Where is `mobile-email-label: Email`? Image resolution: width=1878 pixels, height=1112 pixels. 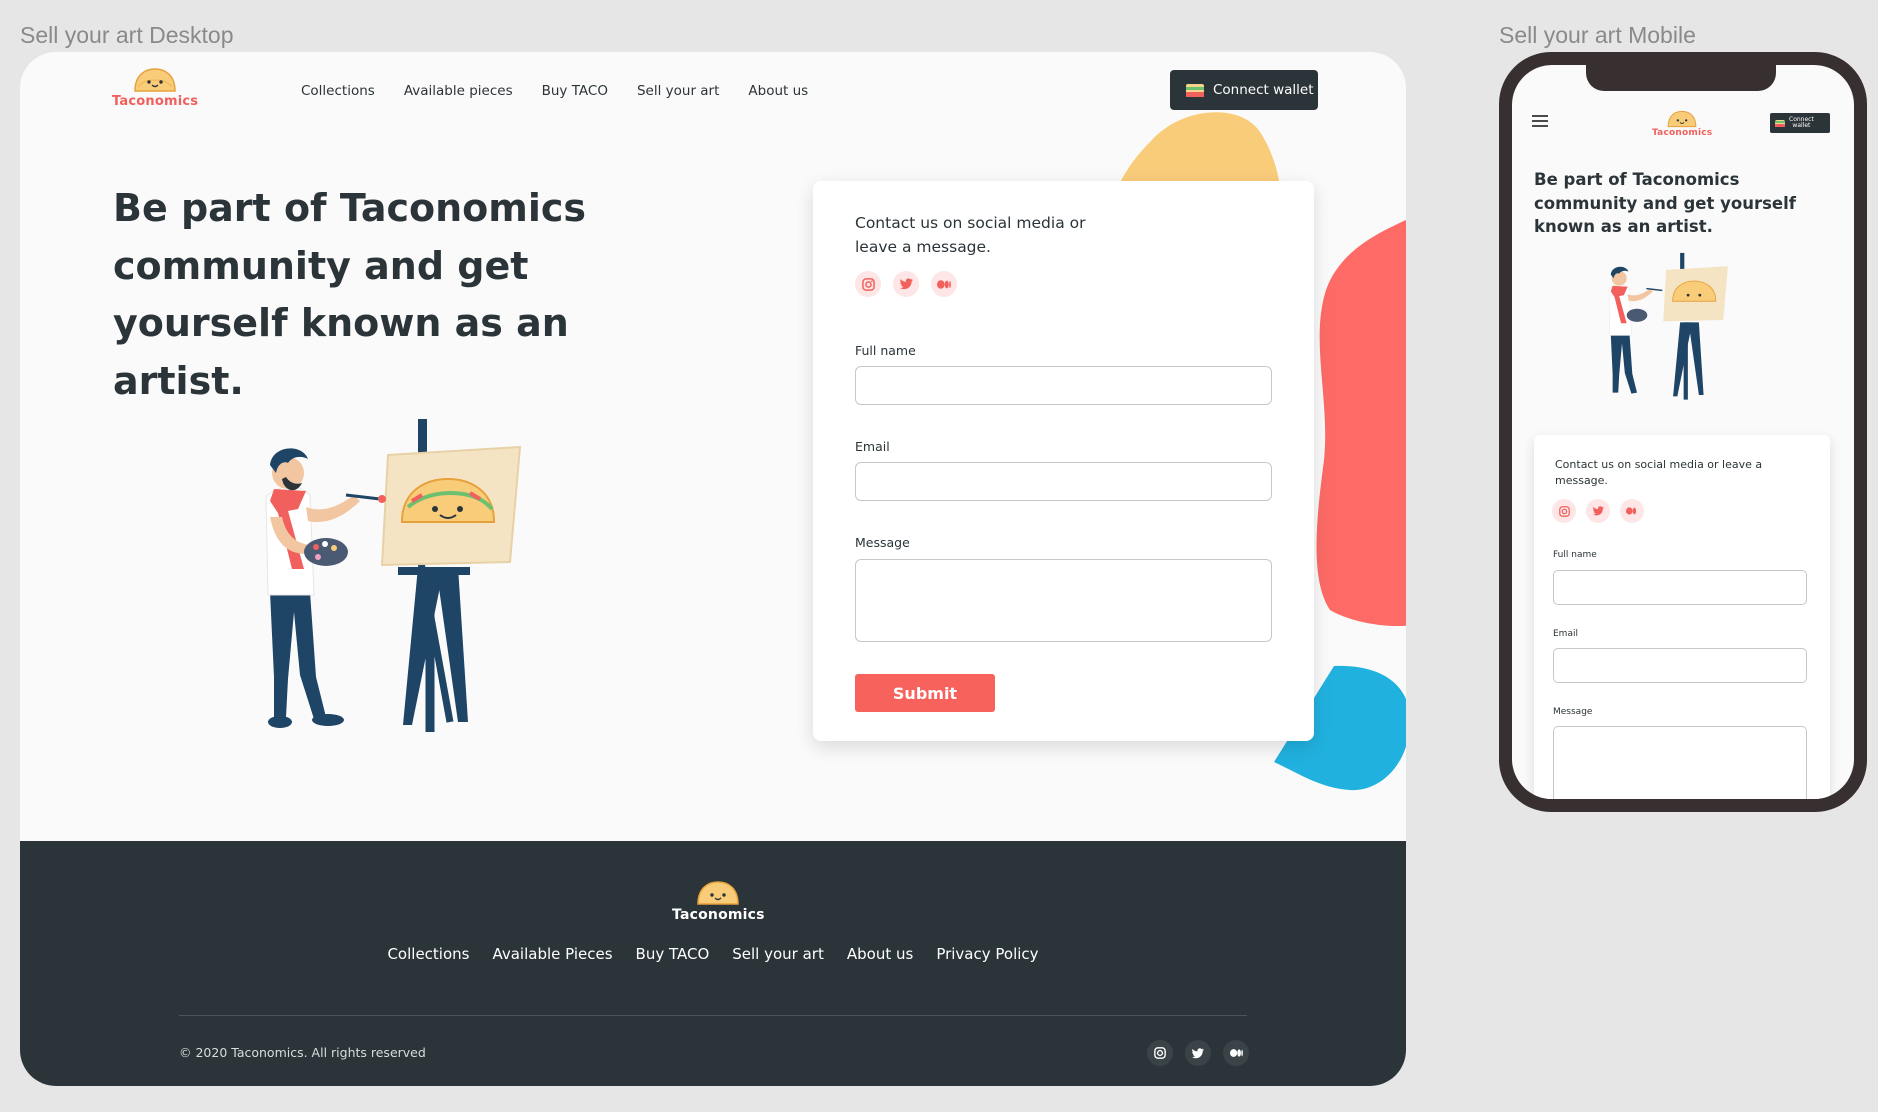 mobile-email-label: Email is located at coordinates (1565, 634).